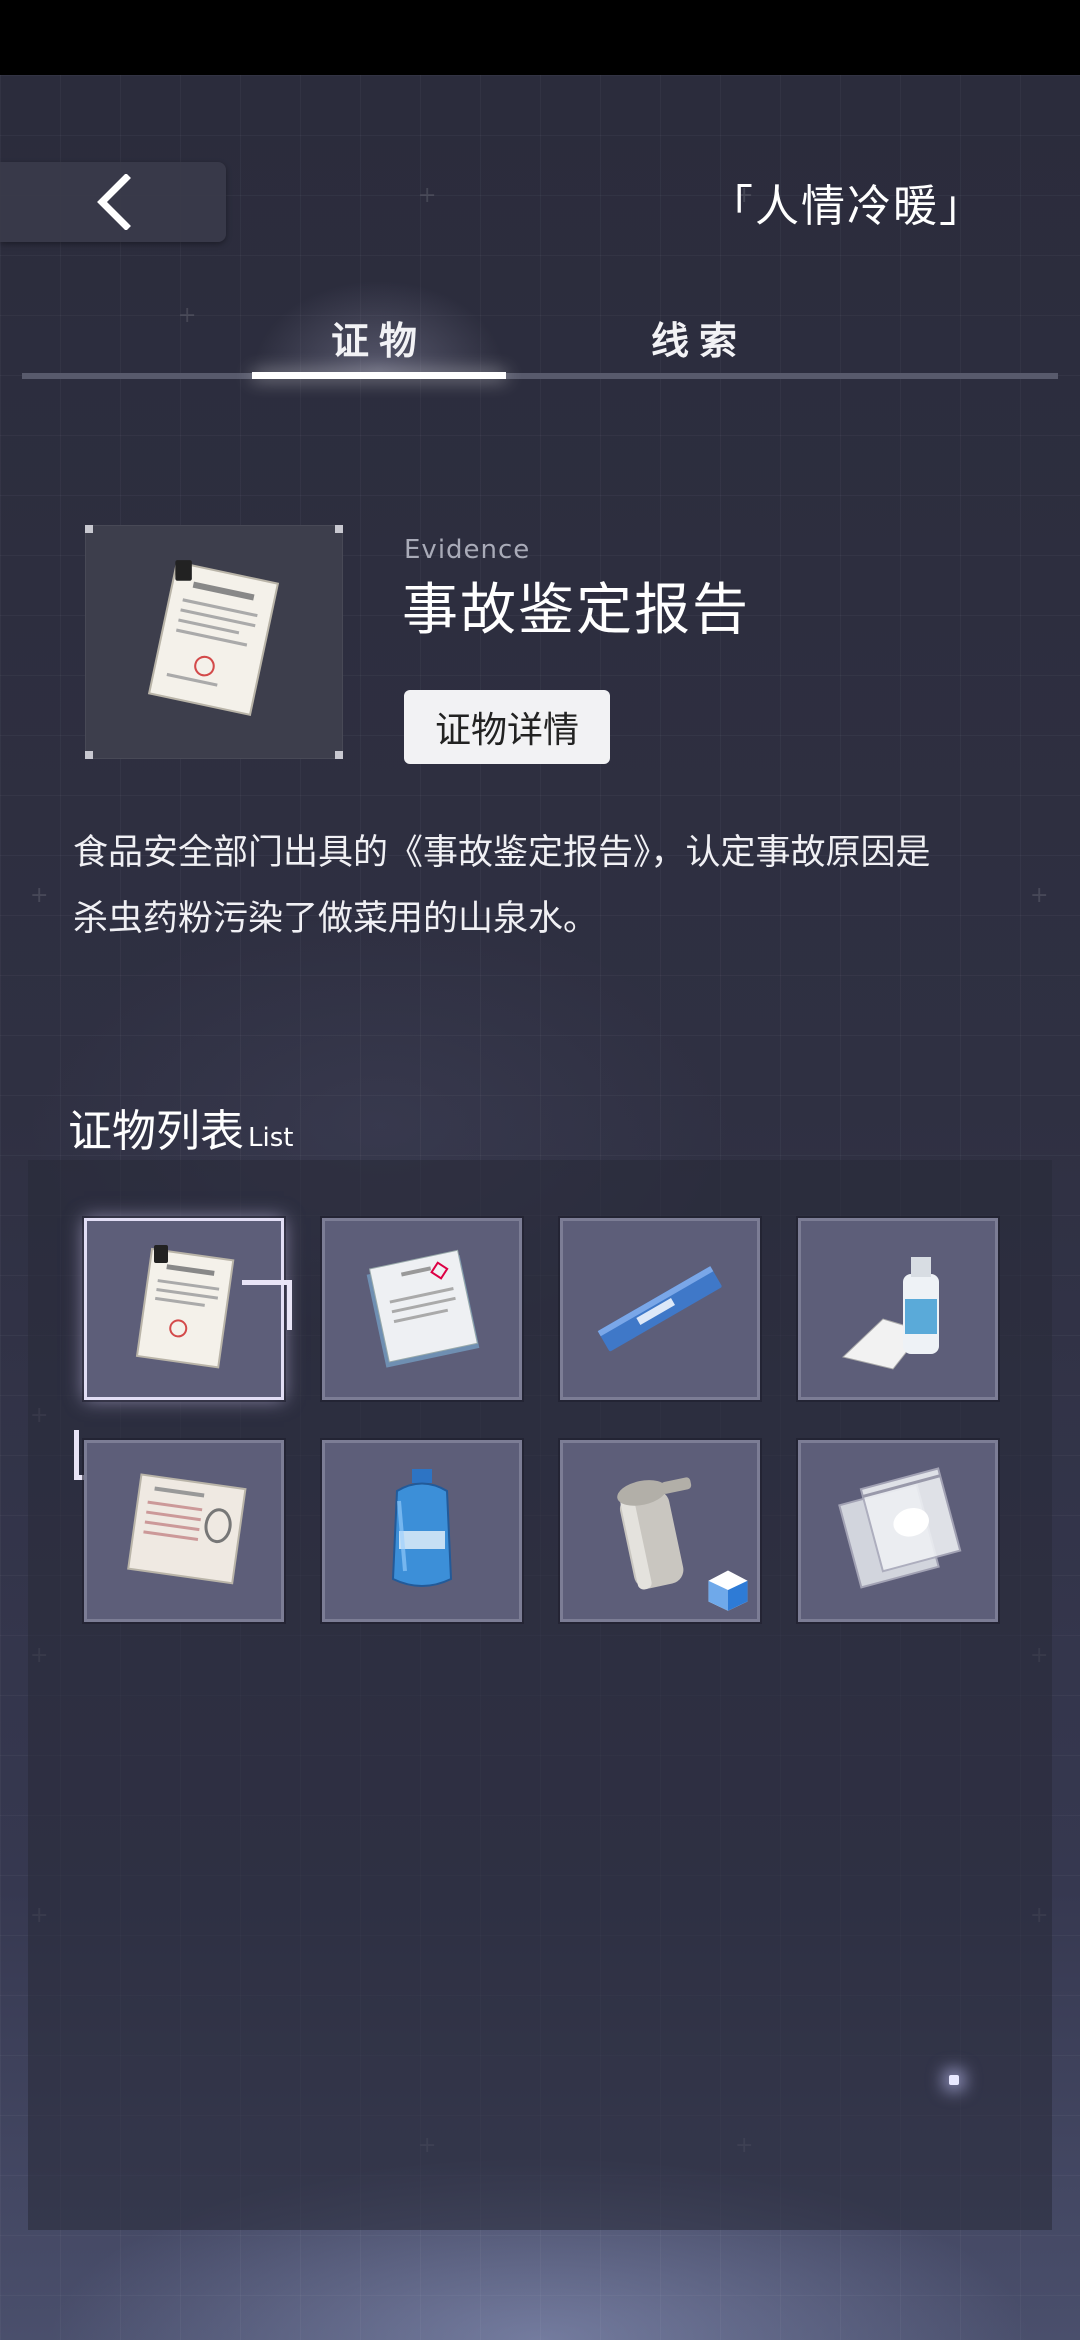 The height and width of the screenshot is (2340, 1080). Describe the element at coordinates (954, 2080) in the screenshot. I see `sparkle-dot` at that location.